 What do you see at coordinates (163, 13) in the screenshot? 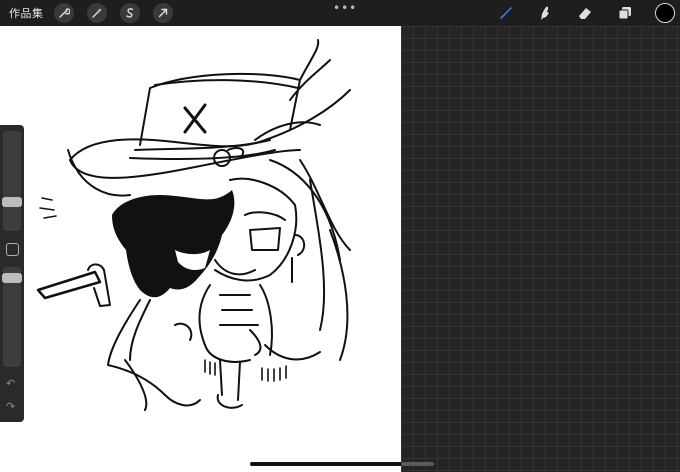
I see `transform-arrow-icon` at bounding box center [163, 13].